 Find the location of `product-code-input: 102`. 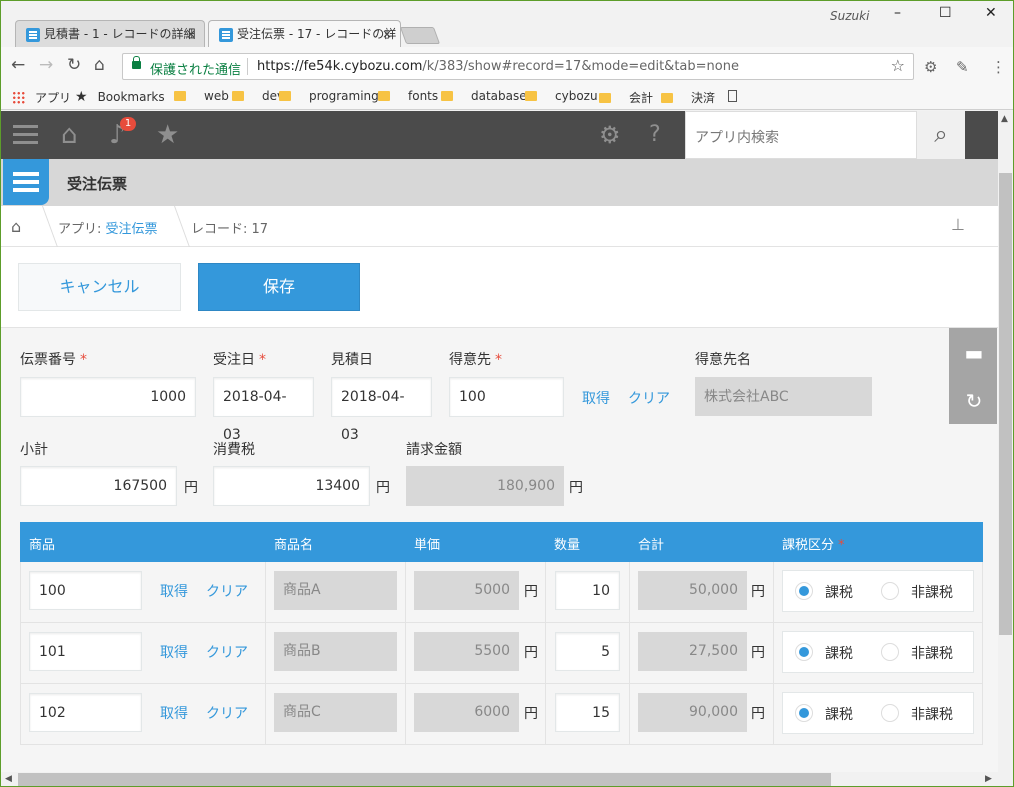

product-code-input: 102 is located at coordinates (85, 712).